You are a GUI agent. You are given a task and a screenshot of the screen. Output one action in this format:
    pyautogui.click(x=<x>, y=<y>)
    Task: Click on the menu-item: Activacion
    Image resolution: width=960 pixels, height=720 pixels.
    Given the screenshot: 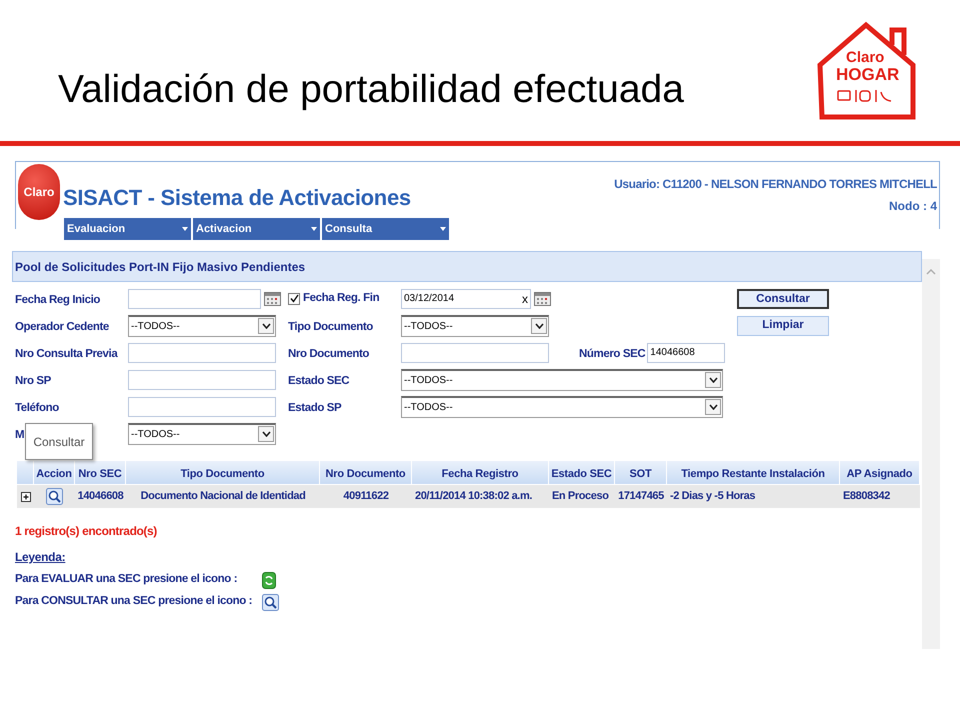 What is the action you would take?
    pyautogui.click(x=256, y=229)
    